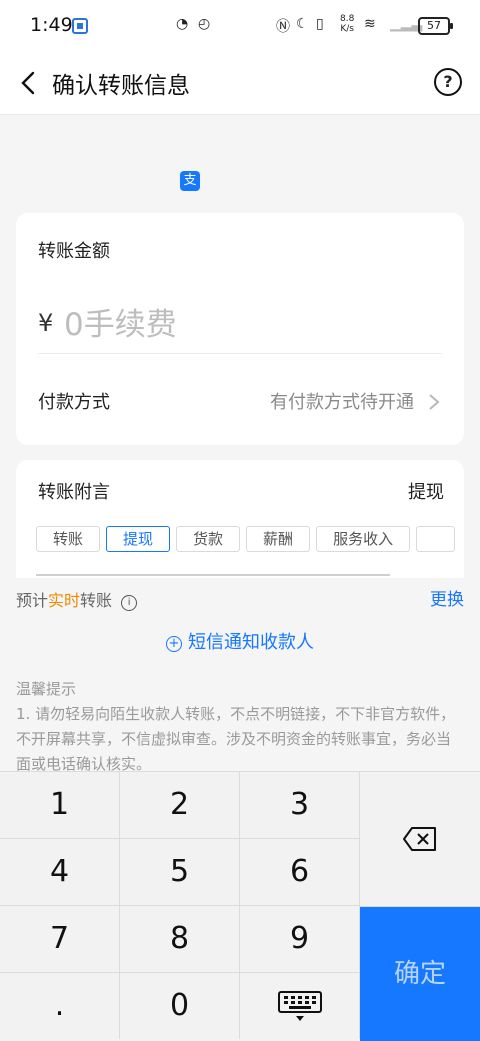  I want to click on chips-scrollbar, so click(213, 575).